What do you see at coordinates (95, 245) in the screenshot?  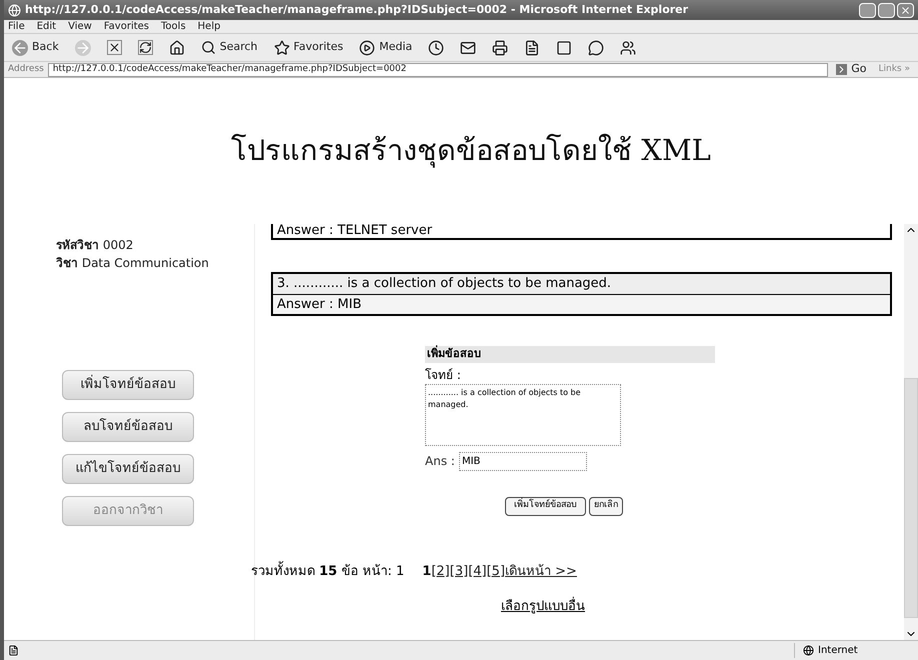 I see `subject-info: รหัสวิชา 0002` at bounding box center [95, 245].